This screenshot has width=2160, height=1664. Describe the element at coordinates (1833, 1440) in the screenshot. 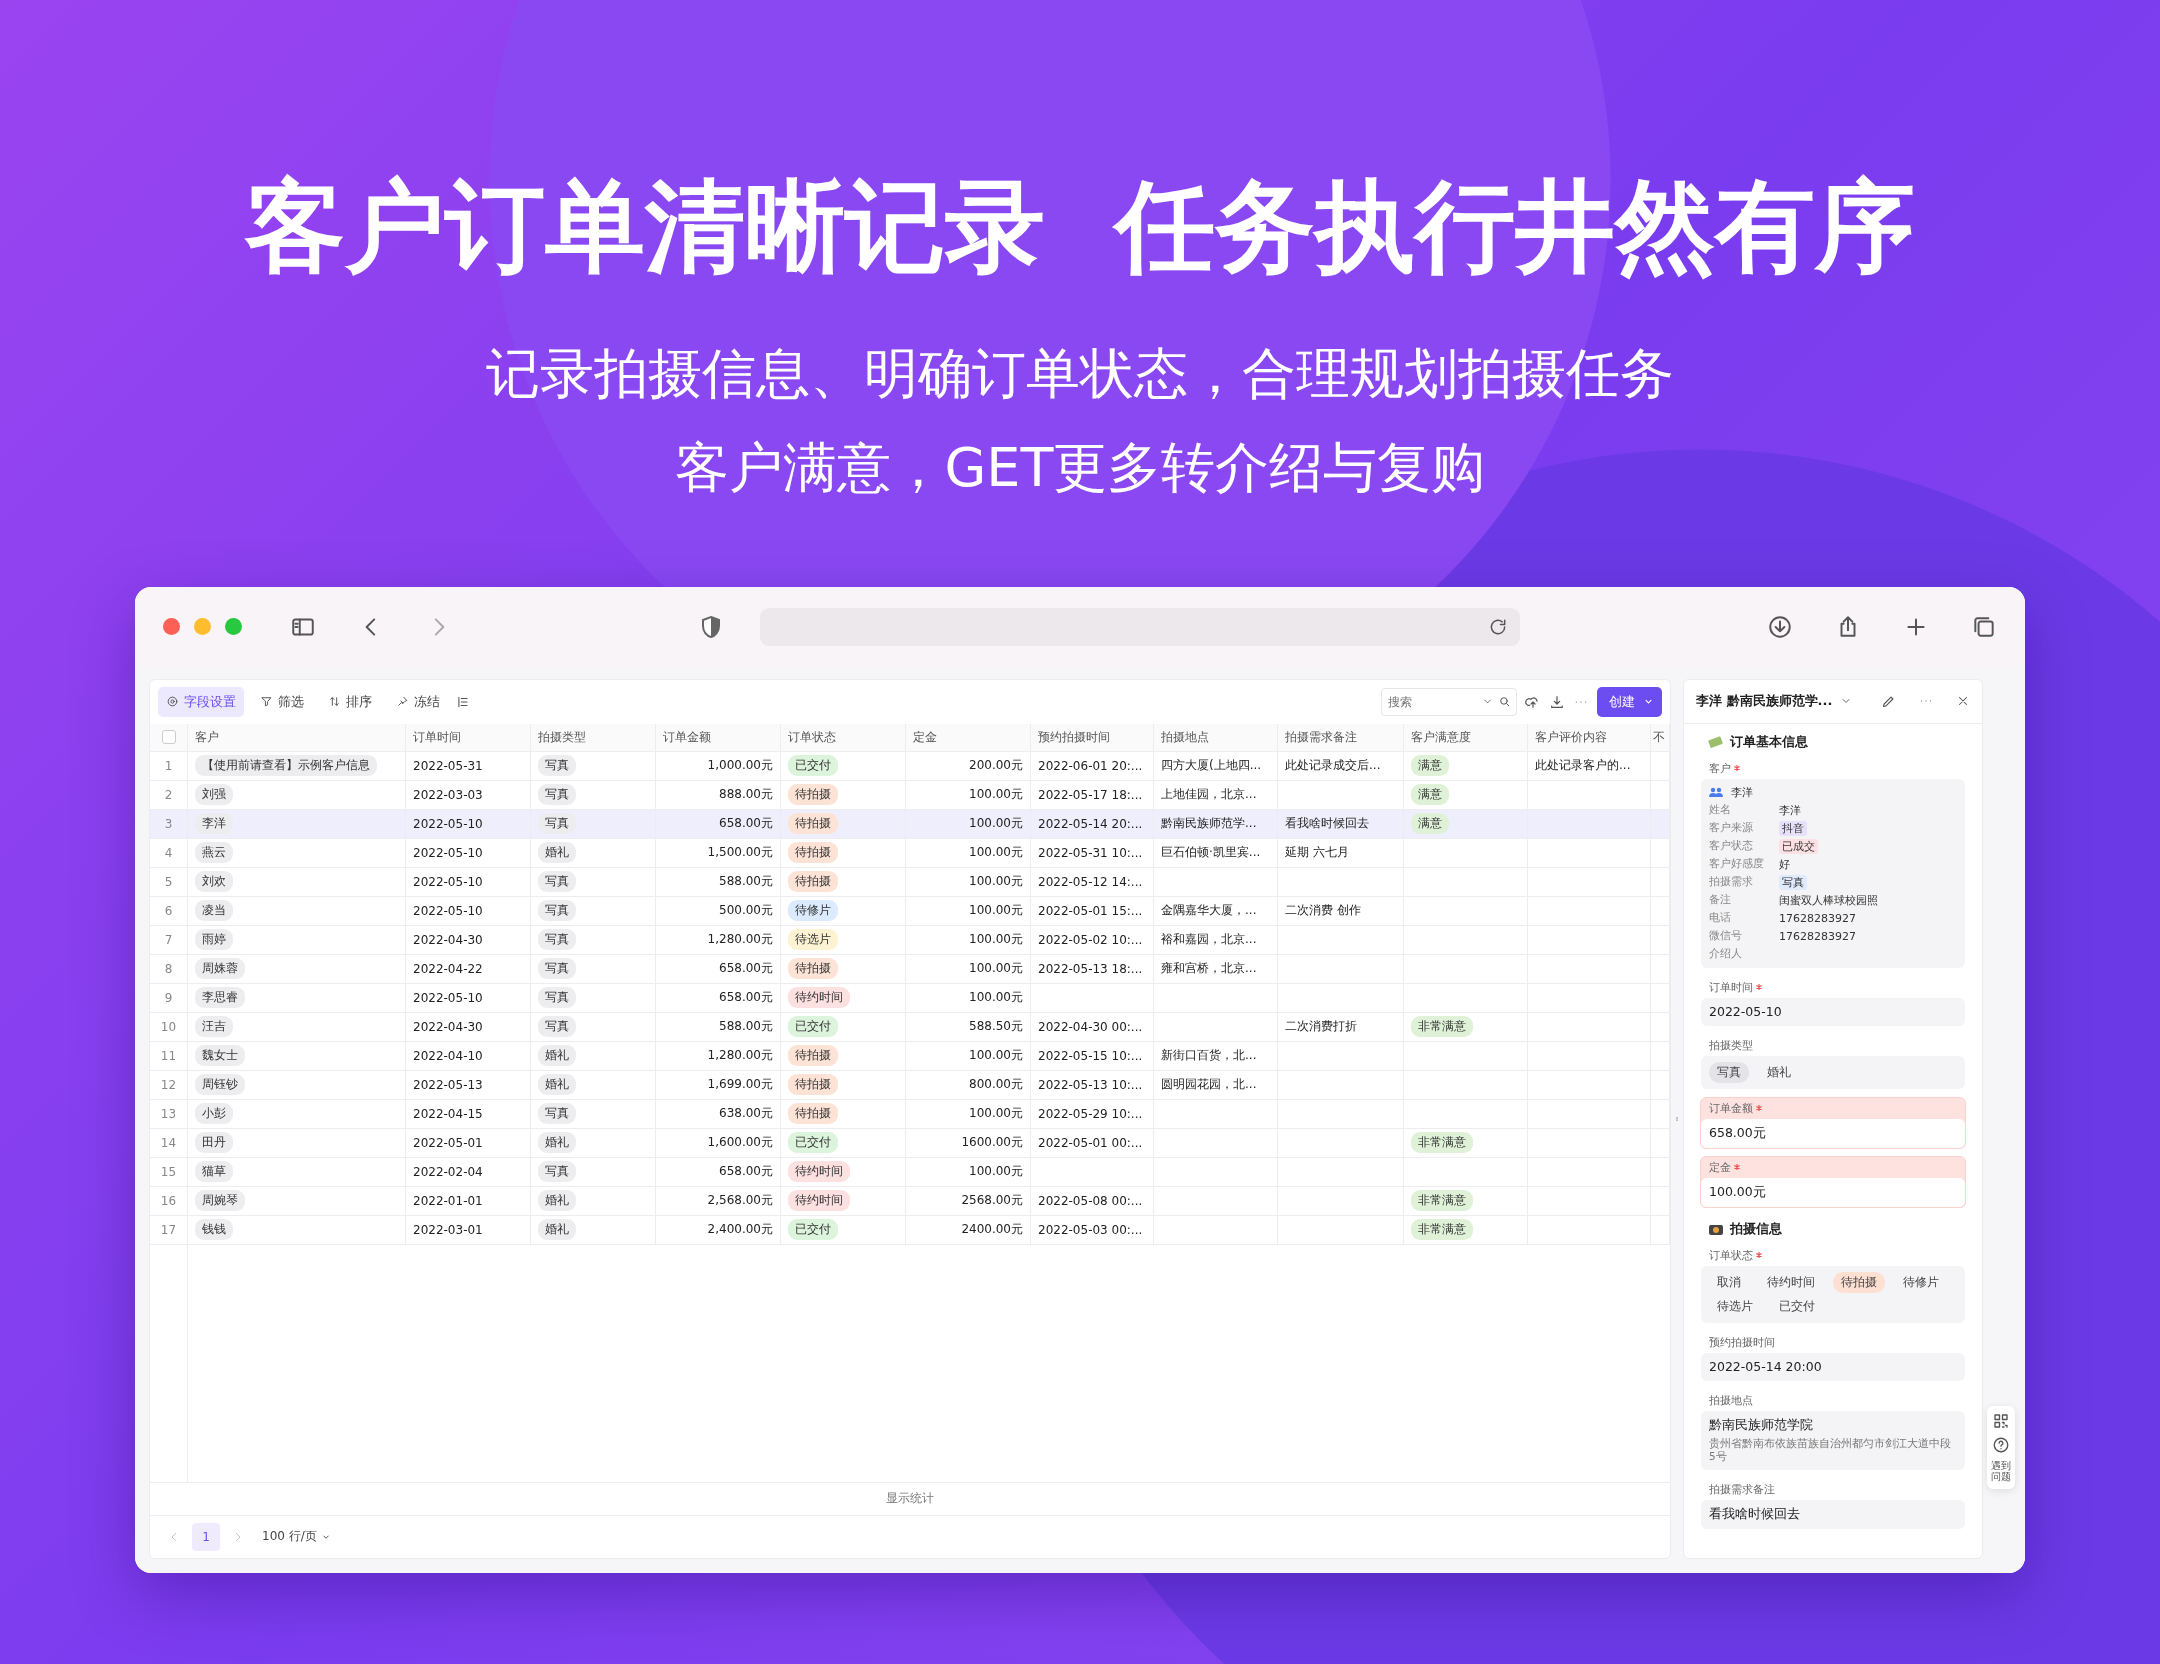

I see `location-field: 黔南民族师范学院 贵州省黔南布依族苗族自治州都匀市剑江大道中段5号` at that location.